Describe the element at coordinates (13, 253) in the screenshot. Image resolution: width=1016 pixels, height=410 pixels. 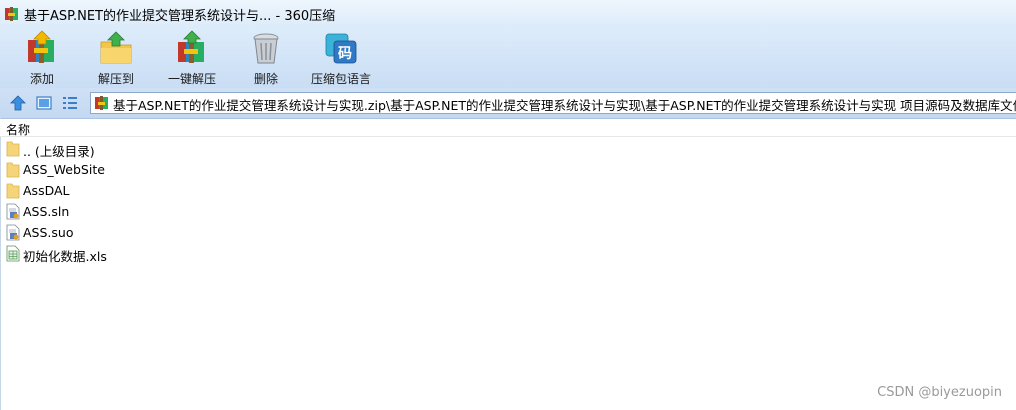
I see `spreadsheet-file-icon` at that location.